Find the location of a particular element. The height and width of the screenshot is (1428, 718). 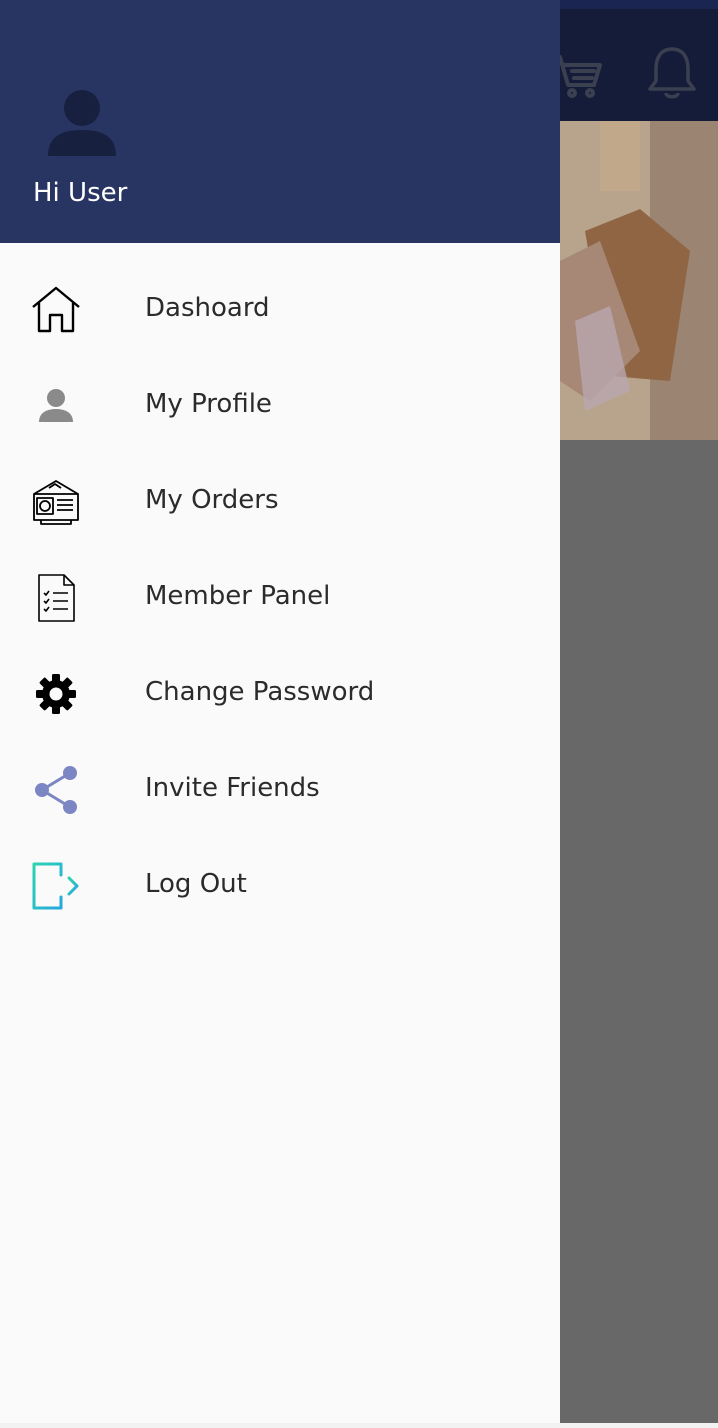

menu-item-log-out: Log Out is located at coordinates (280, 884).